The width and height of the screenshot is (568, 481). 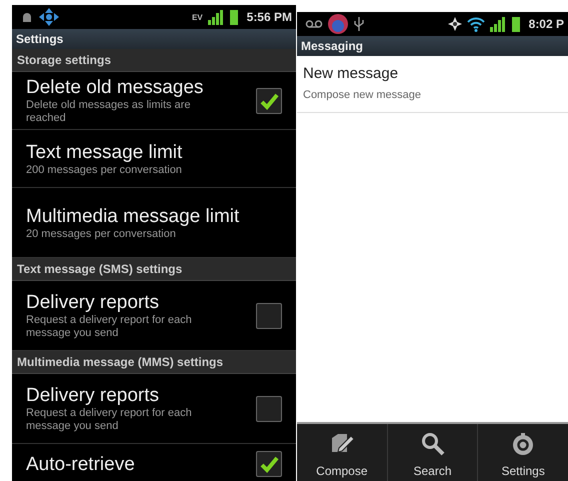 What do you see at coordinates (432, 74) in the screenshot?
I see `list-item-title: New message` at bounding box center [432, 74].